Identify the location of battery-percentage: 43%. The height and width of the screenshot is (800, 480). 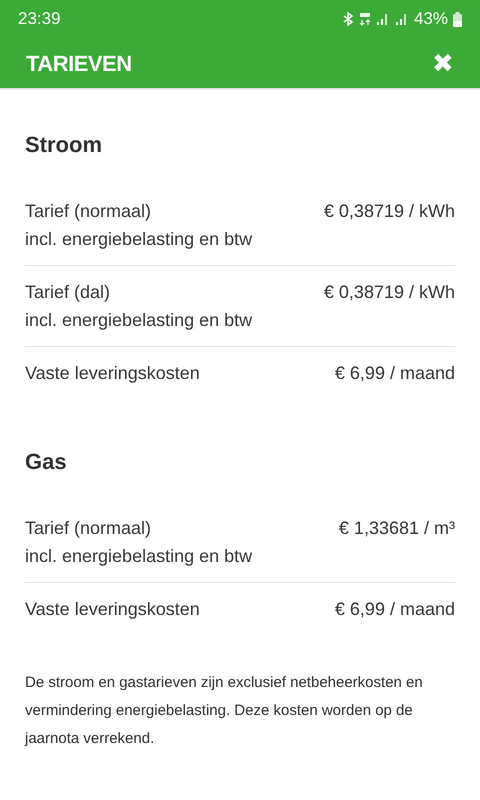
(431, 19).